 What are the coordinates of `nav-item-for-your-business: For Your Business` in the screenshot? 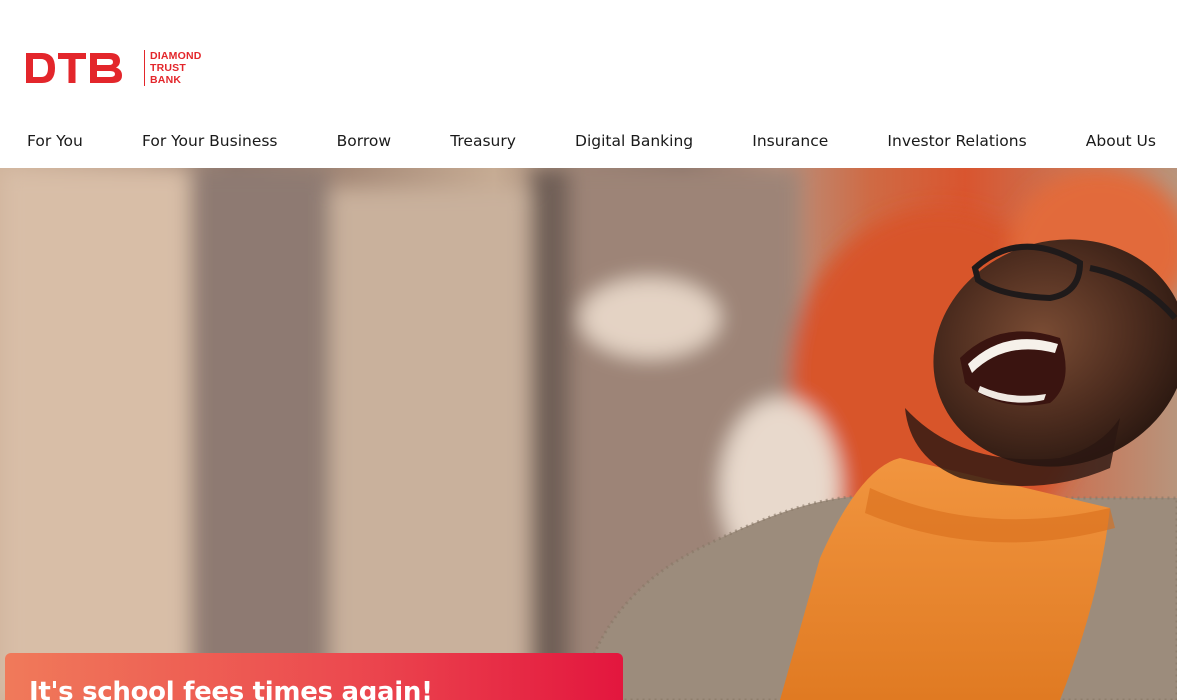 It's located at (210, 141).